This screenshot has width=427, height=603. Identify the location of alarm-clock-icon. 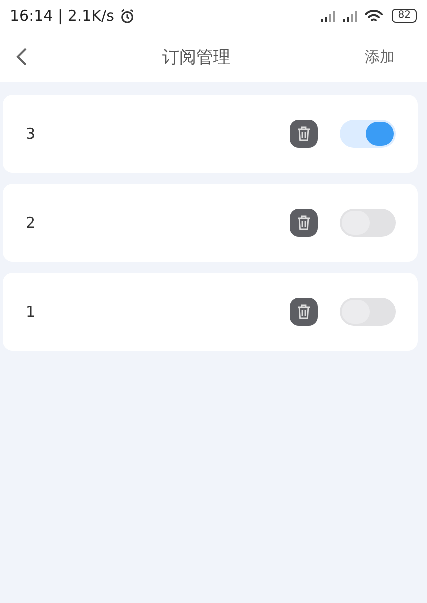
(128, 16).